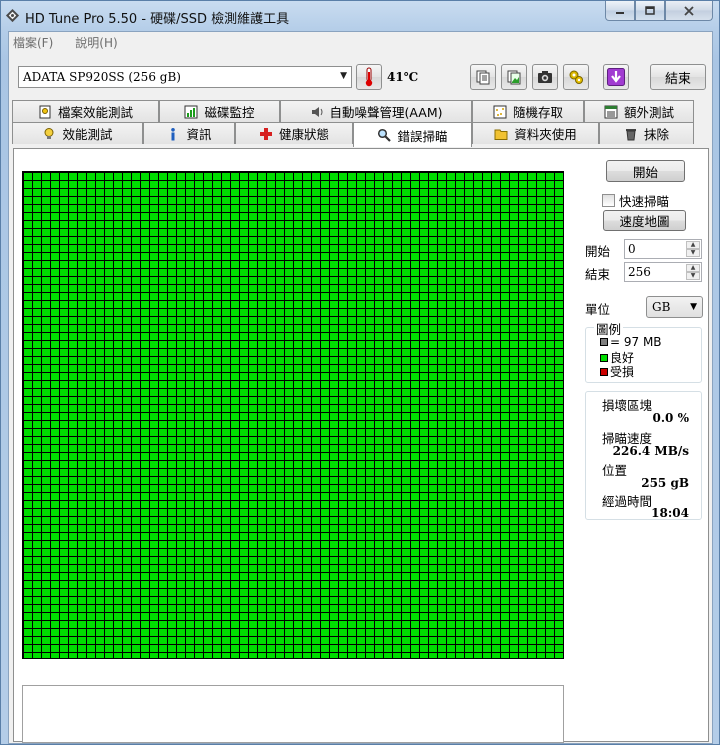 The width and height of the screenshot is (720, 745). I want to click on start-position-label: 開始, so click(598, 251).